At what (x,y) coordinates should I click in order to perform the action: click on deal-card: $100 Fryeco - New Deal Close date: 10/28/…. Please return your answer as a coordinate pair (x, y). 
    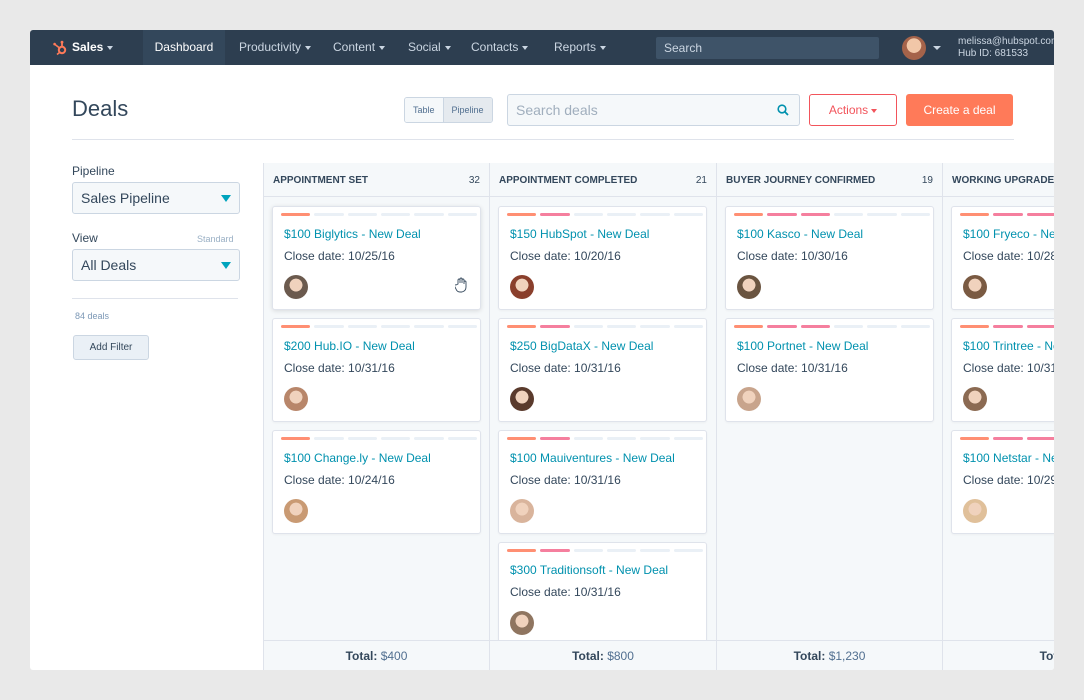
    Looking at the image, I should click on (1002, 258).